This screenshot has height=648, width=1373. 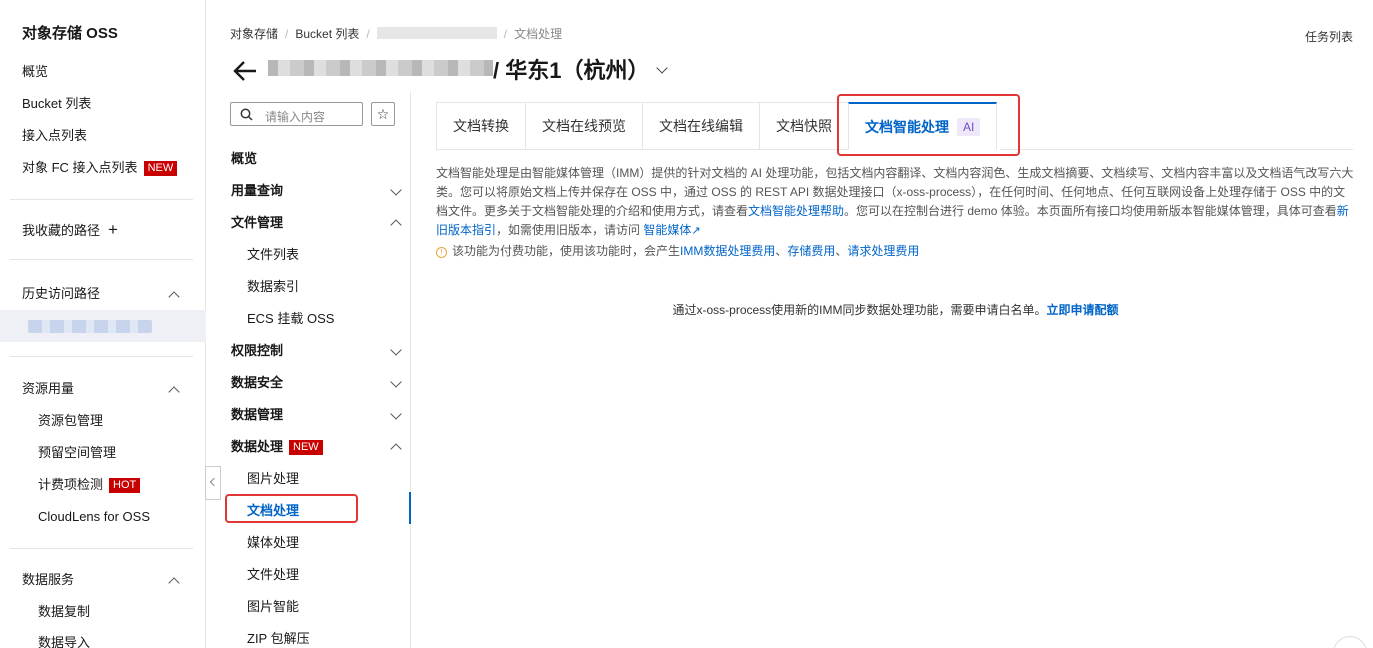 I want to click on nav-group-access: 权限控制, so click(x=257, y=351).